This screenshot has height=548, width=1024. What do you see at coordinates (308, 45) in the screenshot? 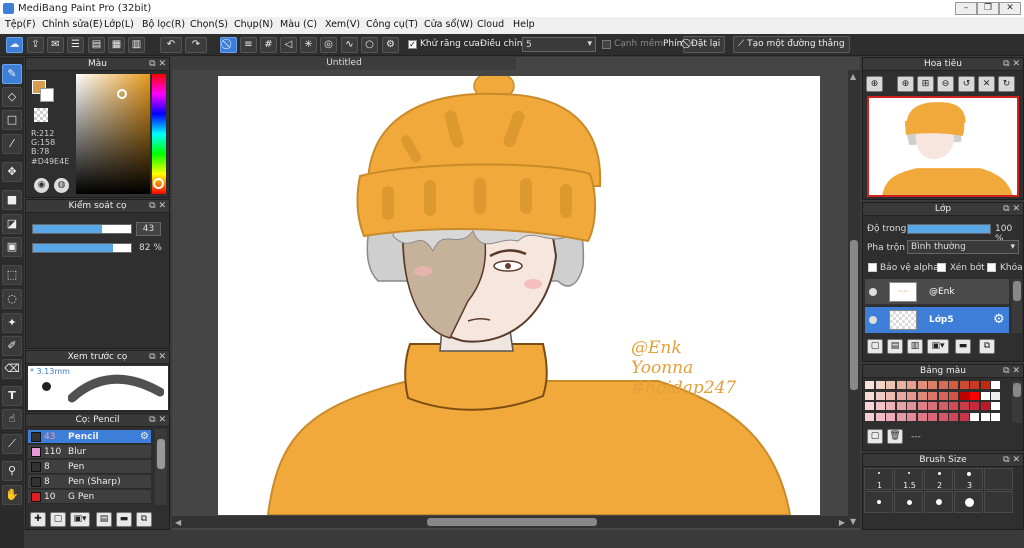
I see `radial-snap-icon: ✳` at bounding box center [308, 45].